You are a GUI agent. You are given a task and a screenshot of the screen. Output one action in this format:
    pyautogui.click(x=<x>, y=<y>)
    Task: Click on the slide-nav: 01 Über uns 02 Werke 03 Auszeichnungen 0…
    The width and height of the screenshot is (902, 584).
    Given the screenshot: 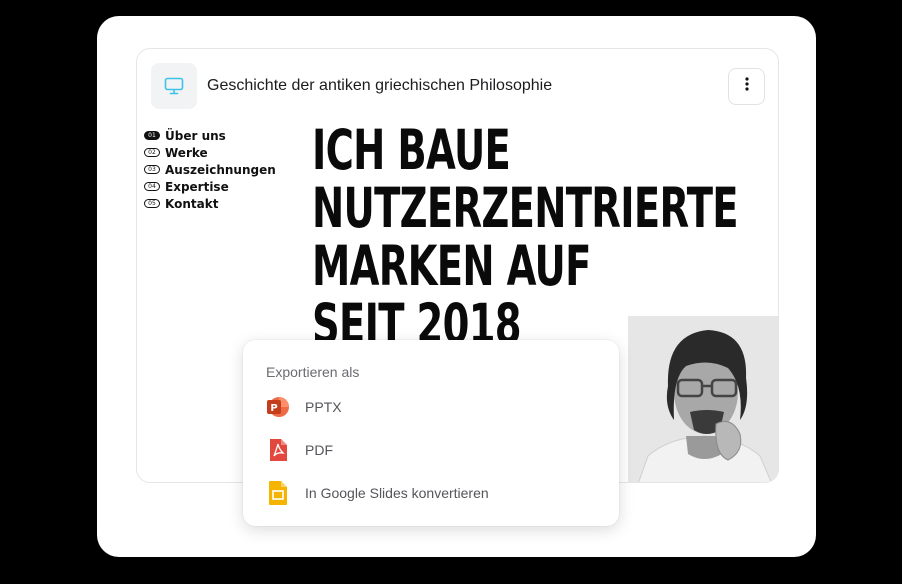 What is the action you would take?
    pyautogui.click(x=210, y=169)
    